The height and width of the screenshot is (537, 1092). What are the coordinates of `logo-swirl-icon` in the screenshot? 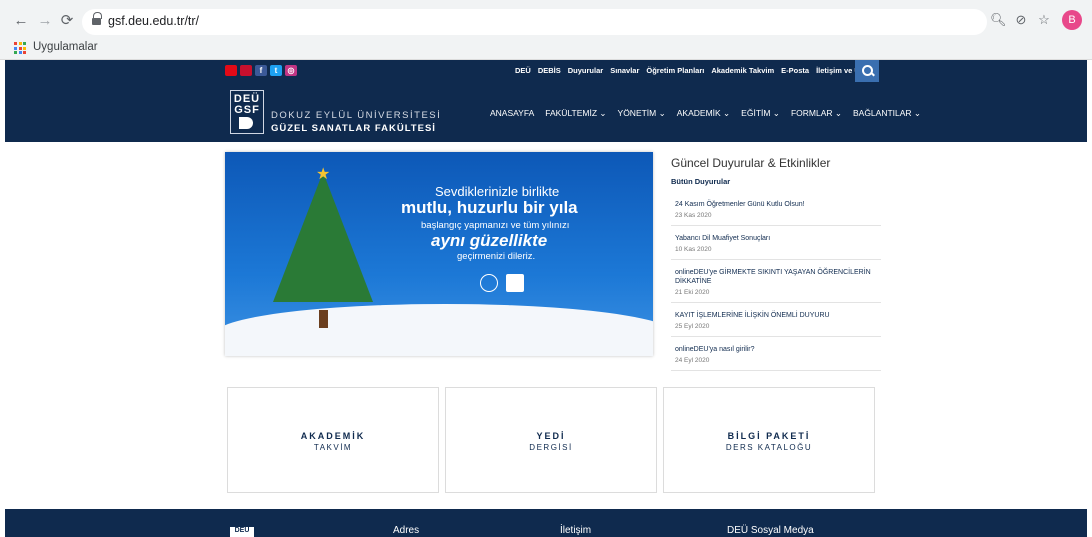 It's located at (246, 123).